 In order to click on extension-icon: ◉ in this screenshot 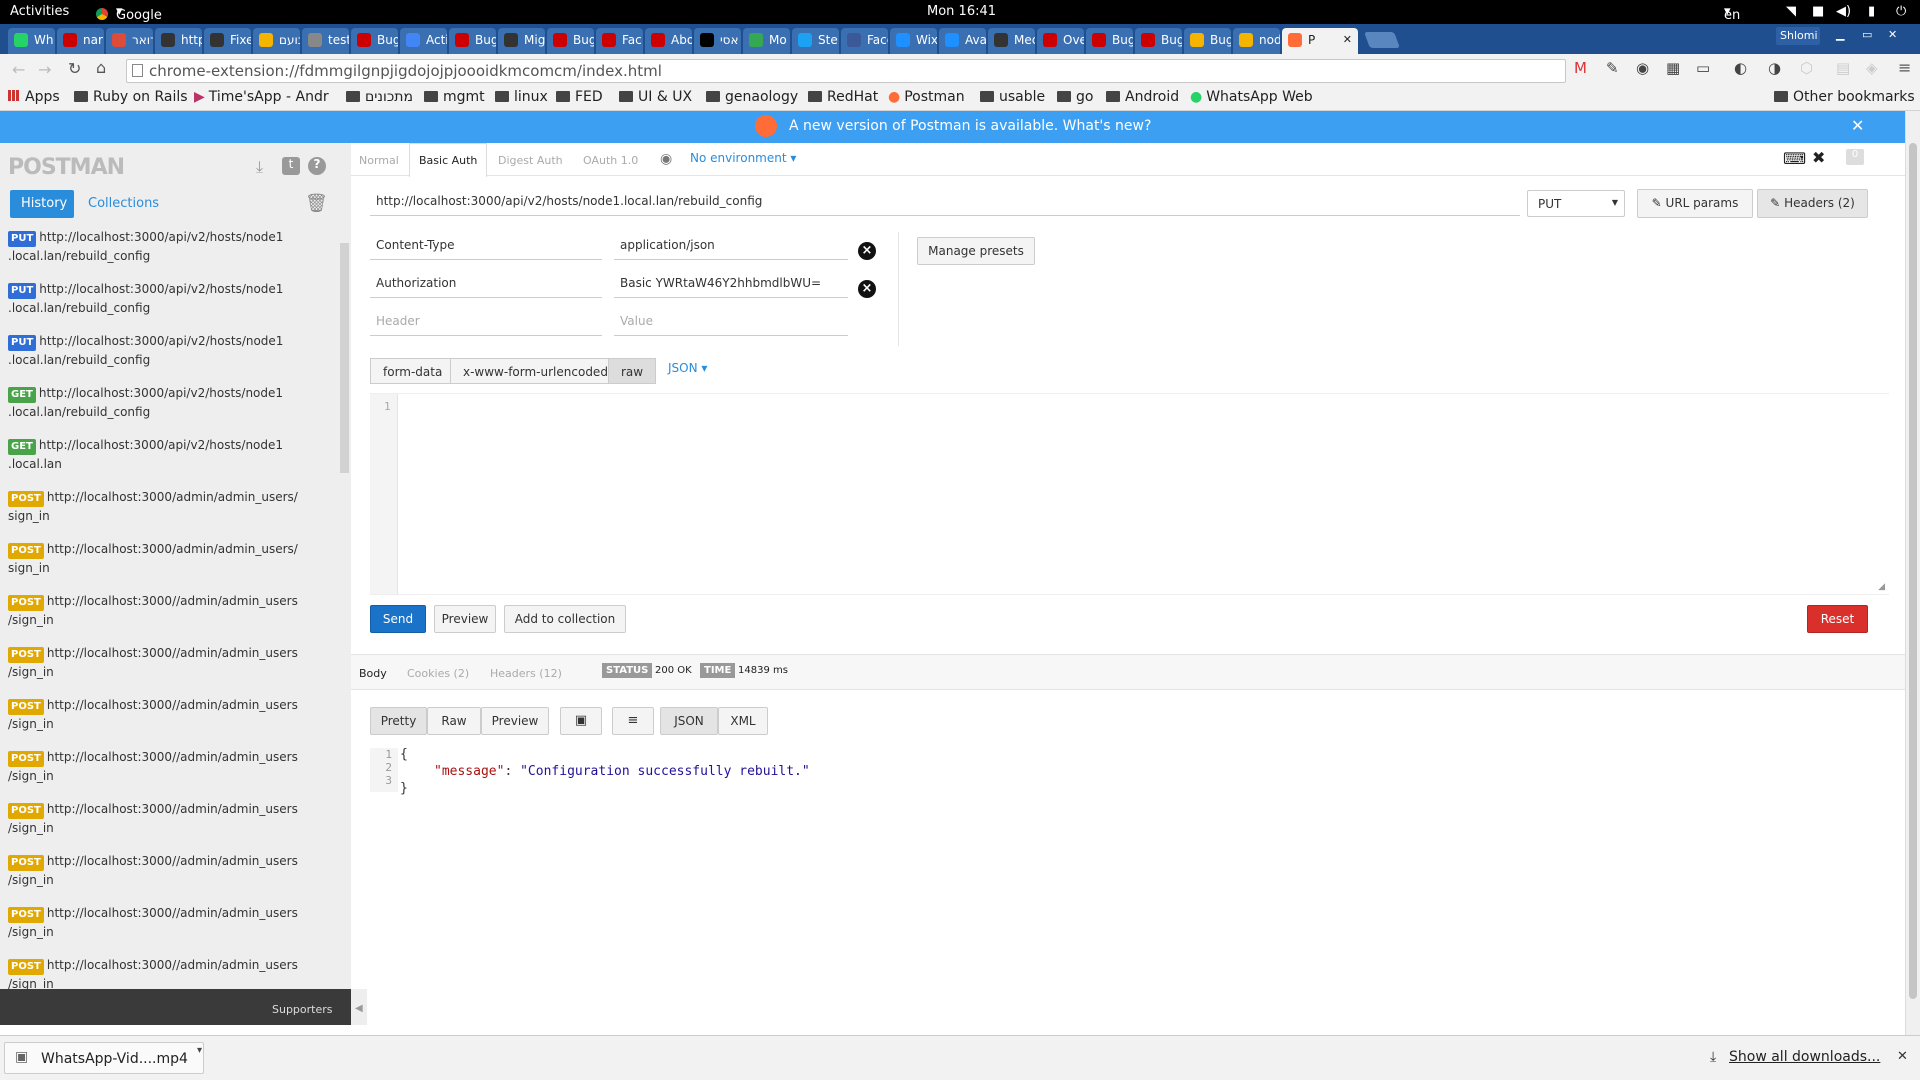, I will do `click(1642, 68)`.